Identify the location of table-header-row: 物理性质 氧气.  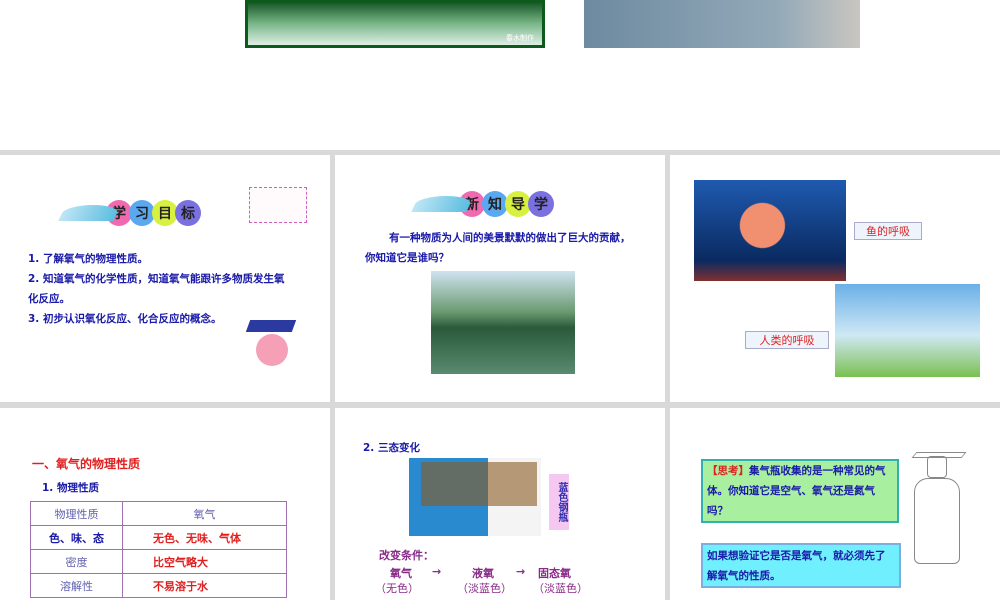
(158, 513).